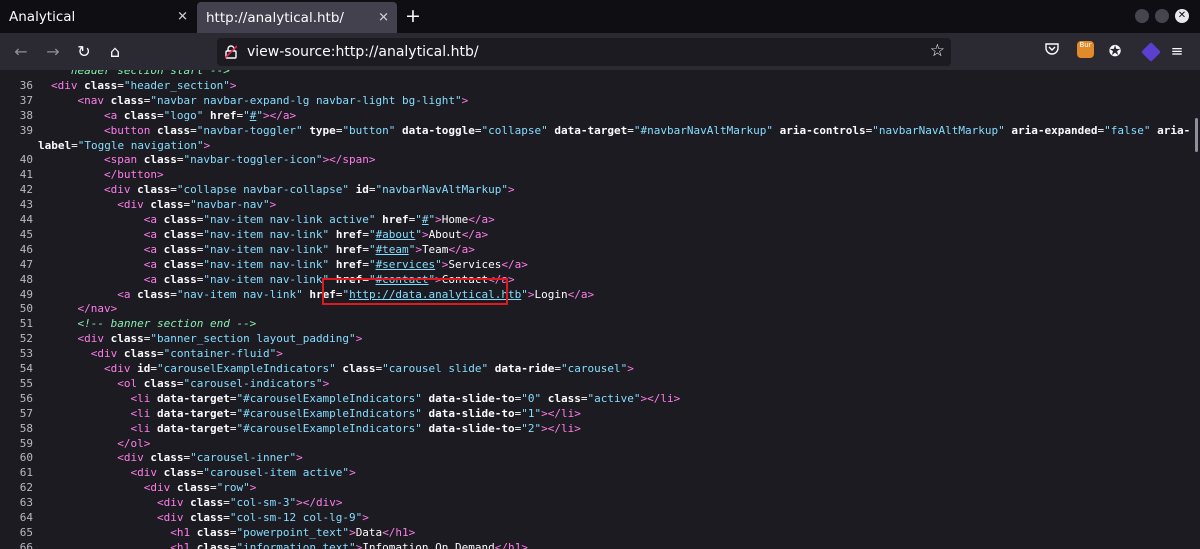 The width and height of the screenshot is (1200, 549). I want to click on window-close-button: ✕, so click(1182, 16).